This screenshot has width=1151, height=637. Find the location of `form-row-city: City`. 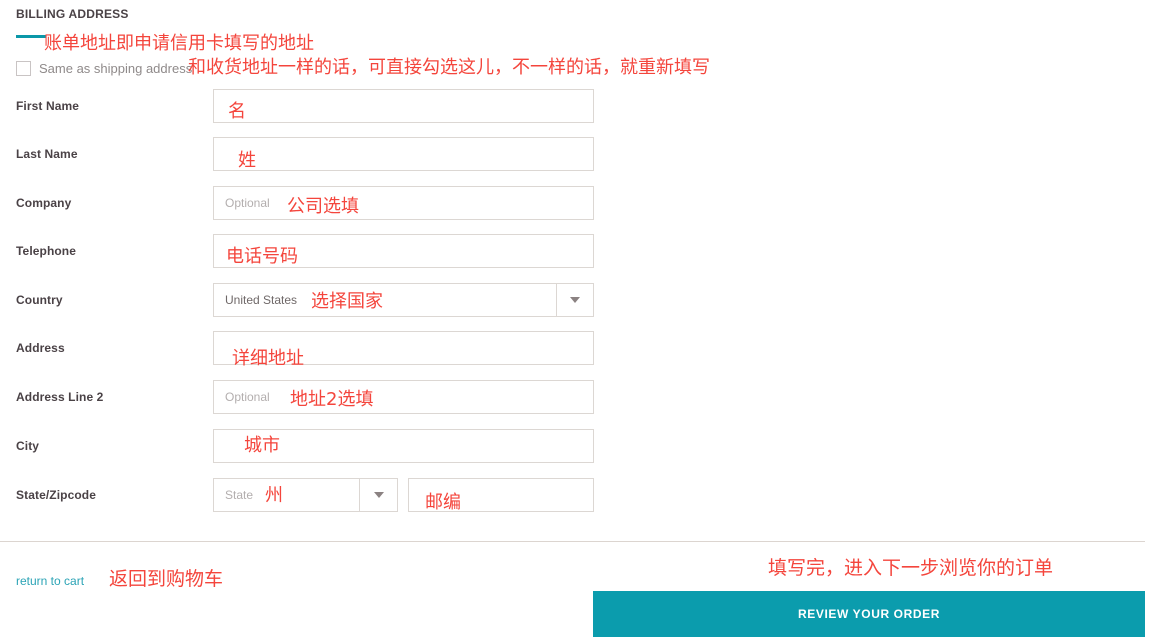

form-row-city: City is located at coordinates (310, 446).